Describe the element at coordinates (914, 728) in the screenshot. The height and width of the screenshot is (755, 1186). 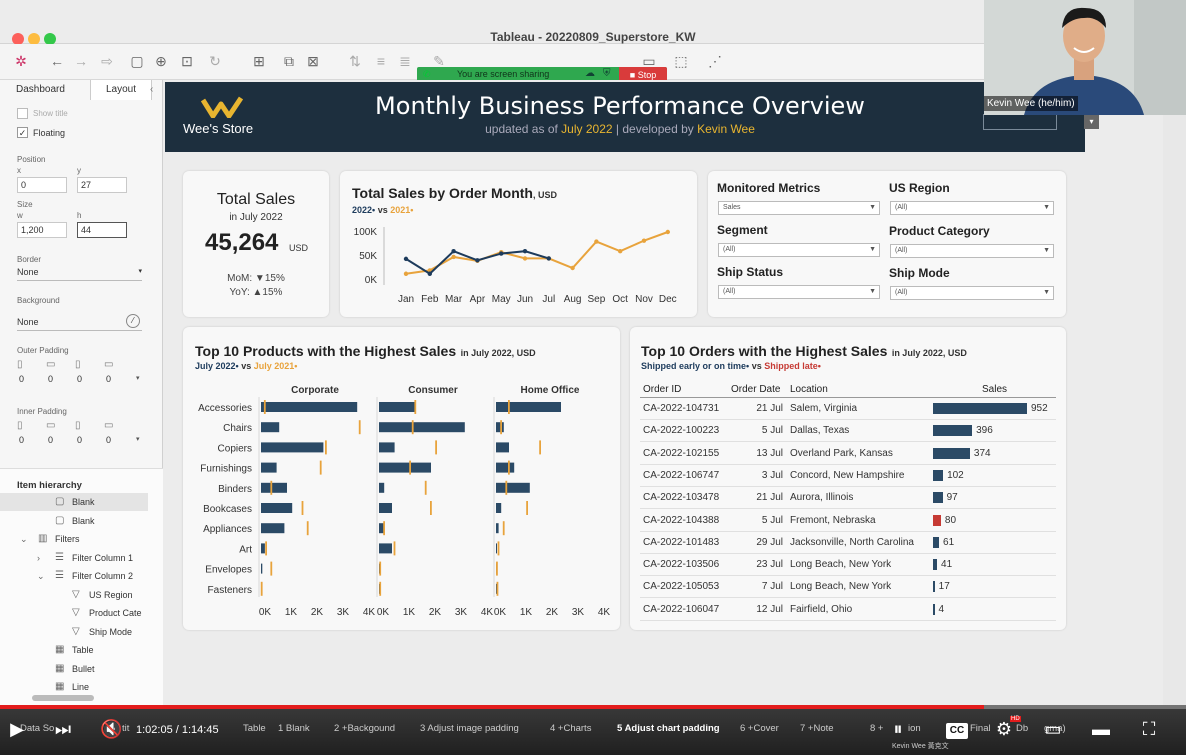
I see `chapter-tab: ion` at that location.